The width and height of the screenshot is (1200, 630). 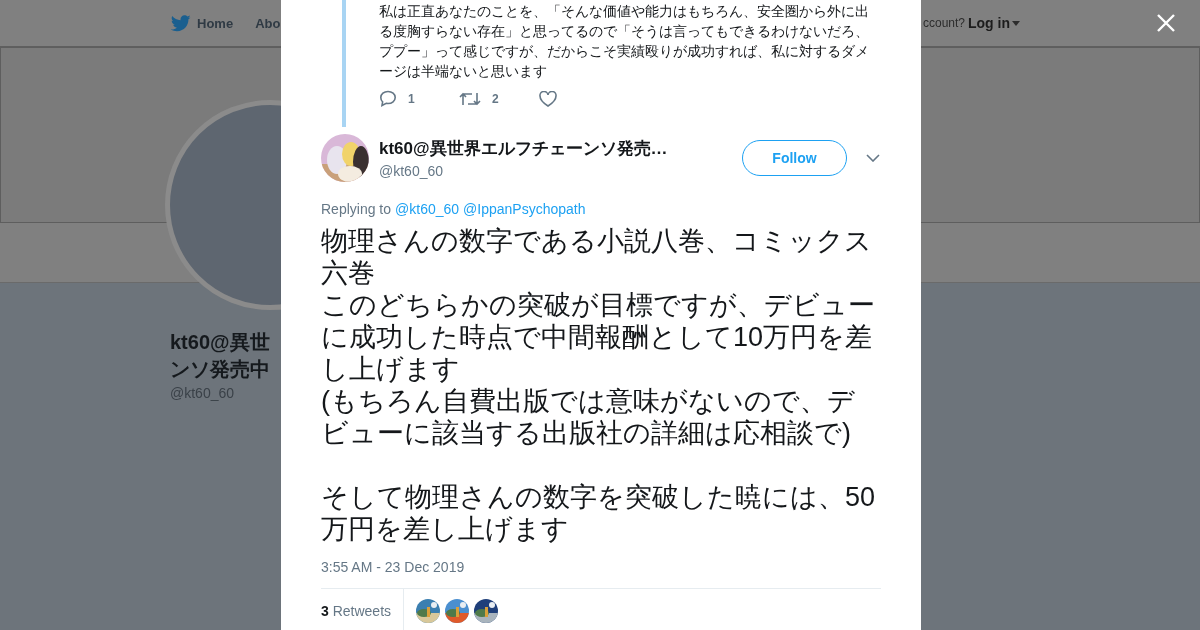 I want to click on replying-label: Replying to, so click(x=356, y=209).